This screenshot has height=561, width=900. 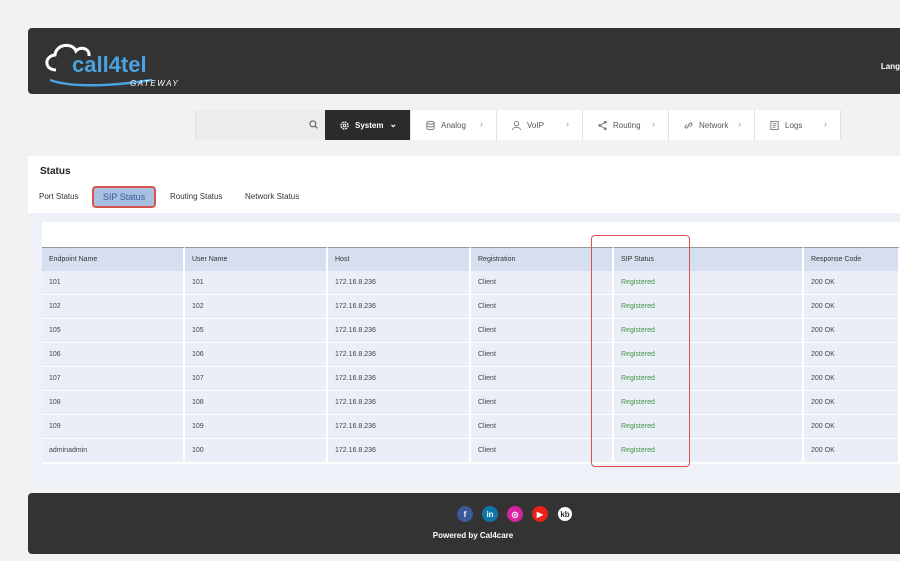 I want to click on page-title: Status, so click(x=55, y=171).